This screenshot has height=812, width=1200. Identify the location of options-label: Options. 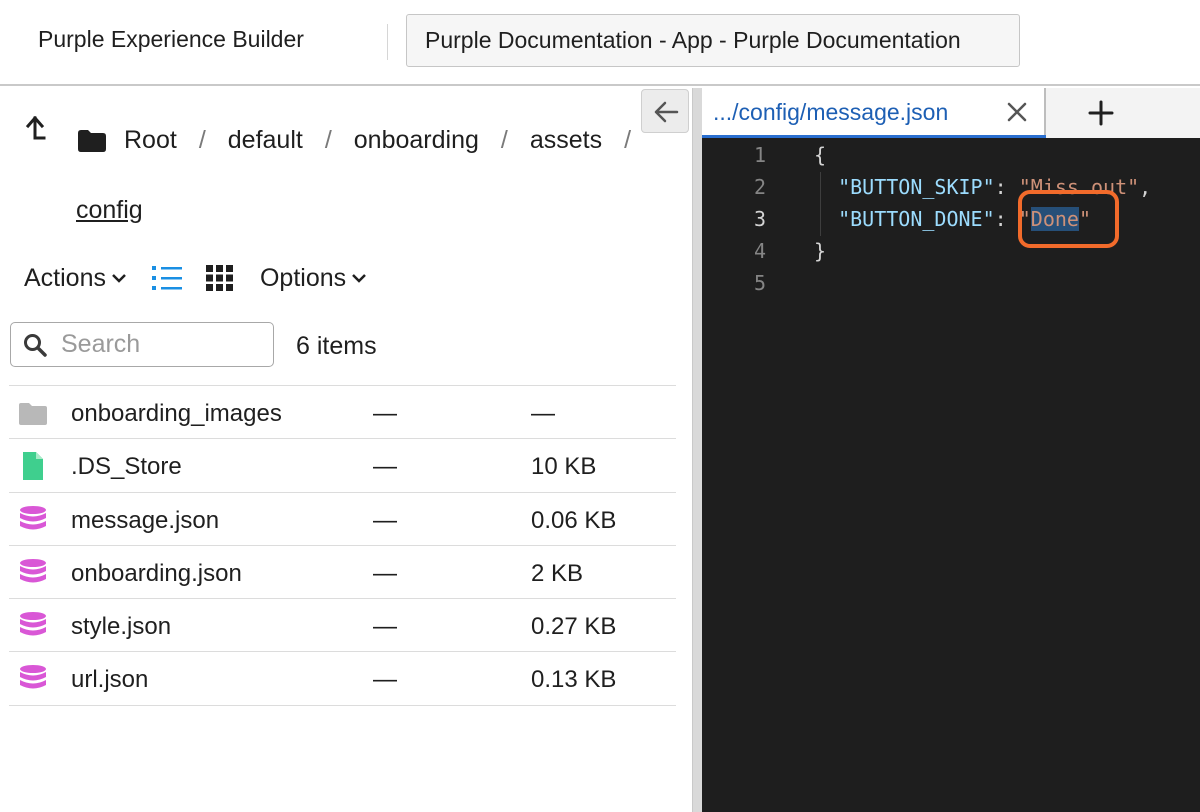
(303, 277).